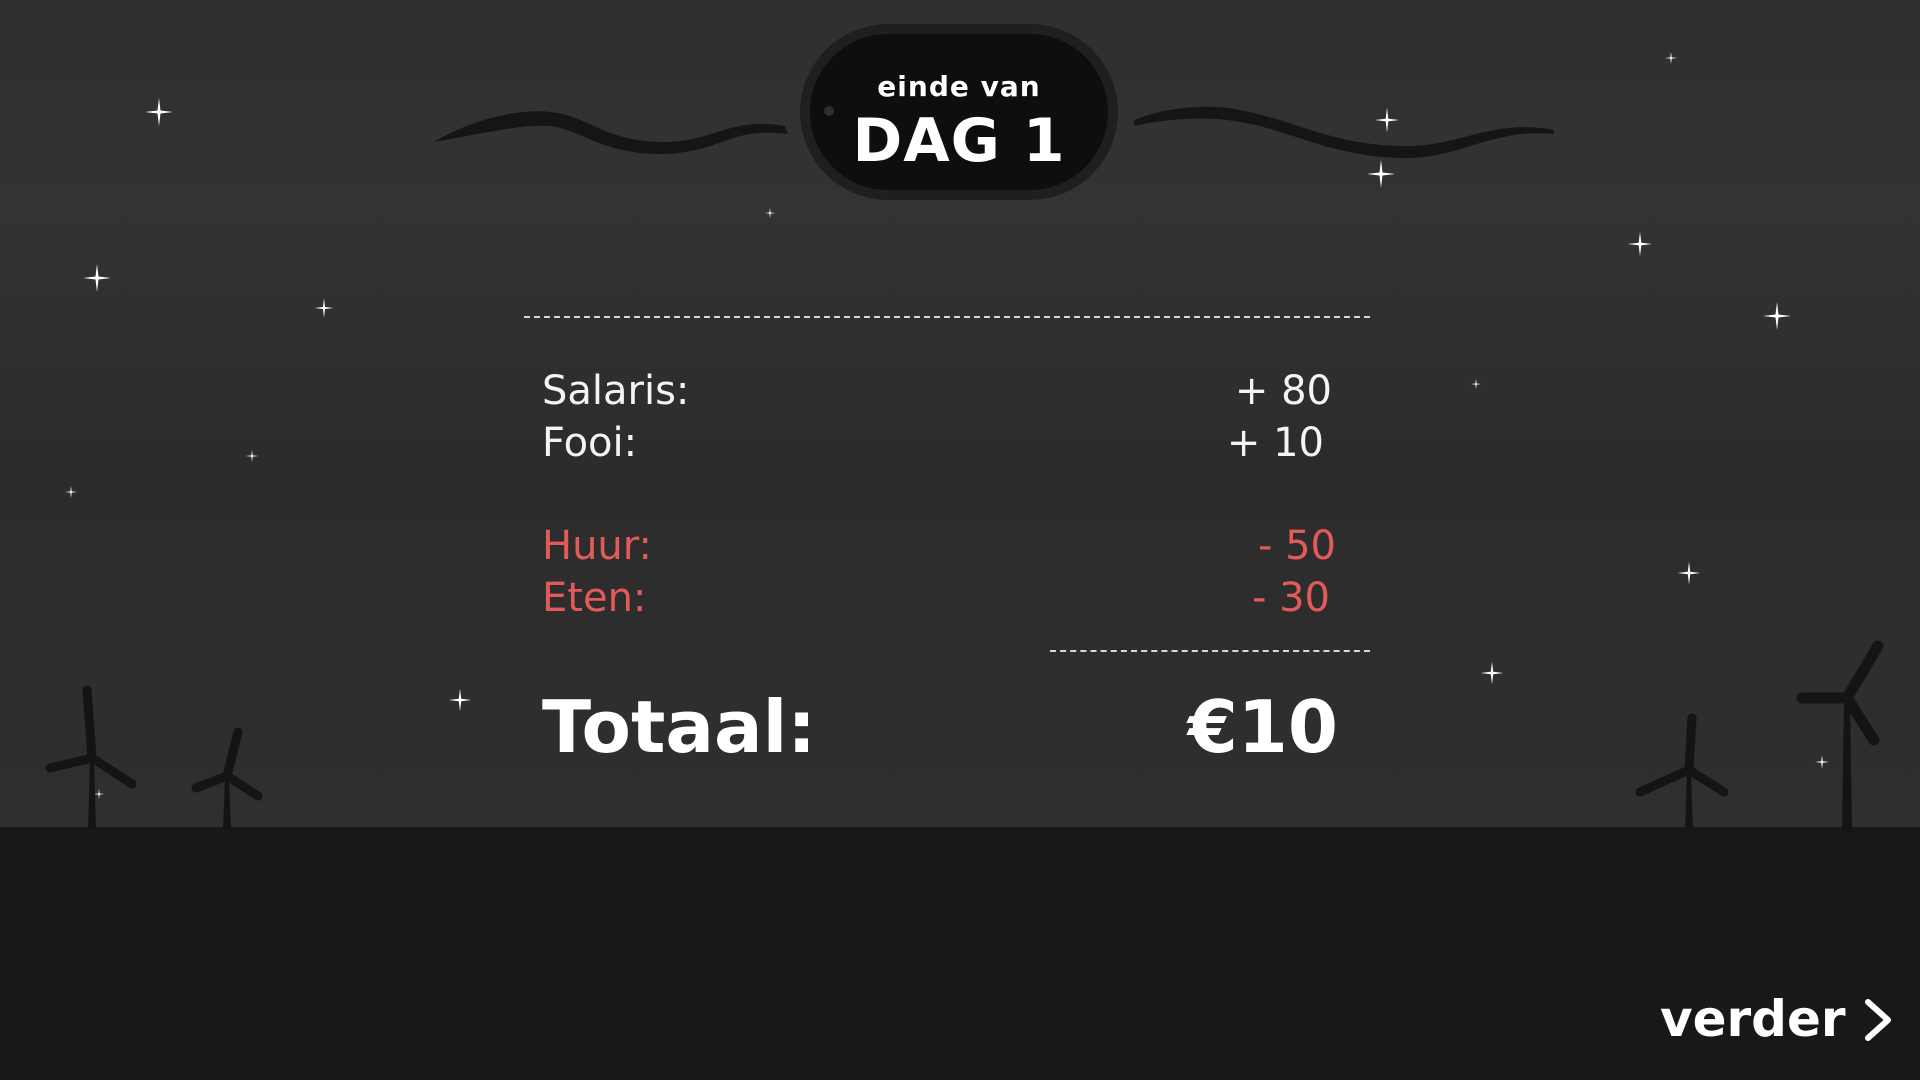 The width and height of the screenshot is (1920, 1080). Describe the element at coordinates (952, 546) in the screenshot. I see `expense-row-rent: Huur: - 50` at that location.